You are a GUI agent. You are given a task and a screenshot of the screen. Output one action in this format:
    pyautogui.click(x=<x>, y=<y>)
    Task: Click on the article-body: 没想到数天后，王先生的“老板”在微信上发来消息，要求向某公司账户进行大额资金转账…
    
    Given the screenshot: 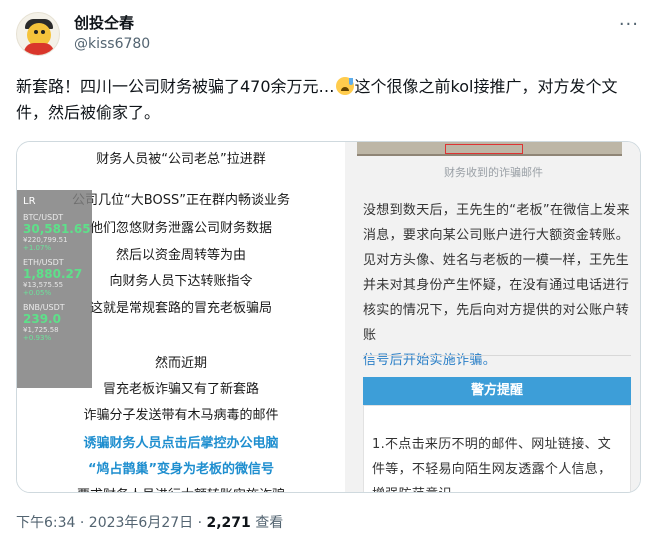 What is the action you would take?
    pyautogui.click(x=496, y=273)
    